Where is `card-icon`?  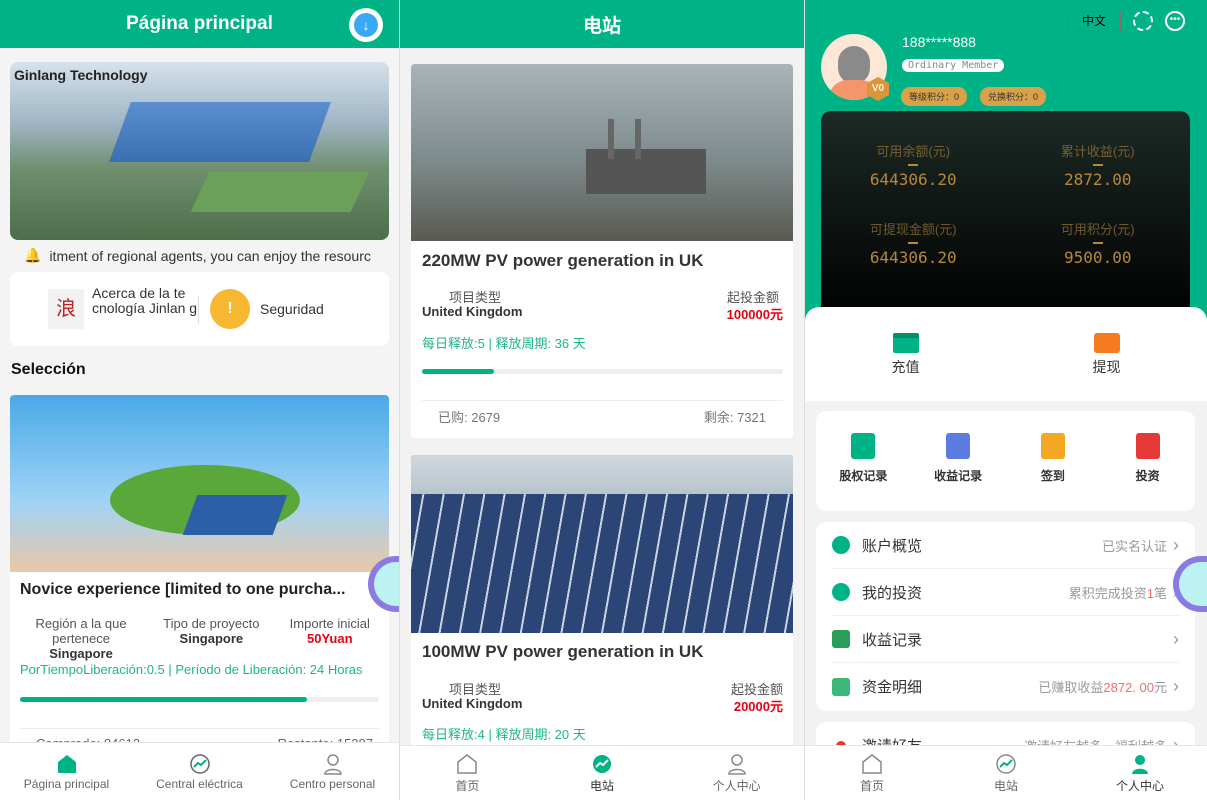
card-icon is located at coordinates (905, 343).